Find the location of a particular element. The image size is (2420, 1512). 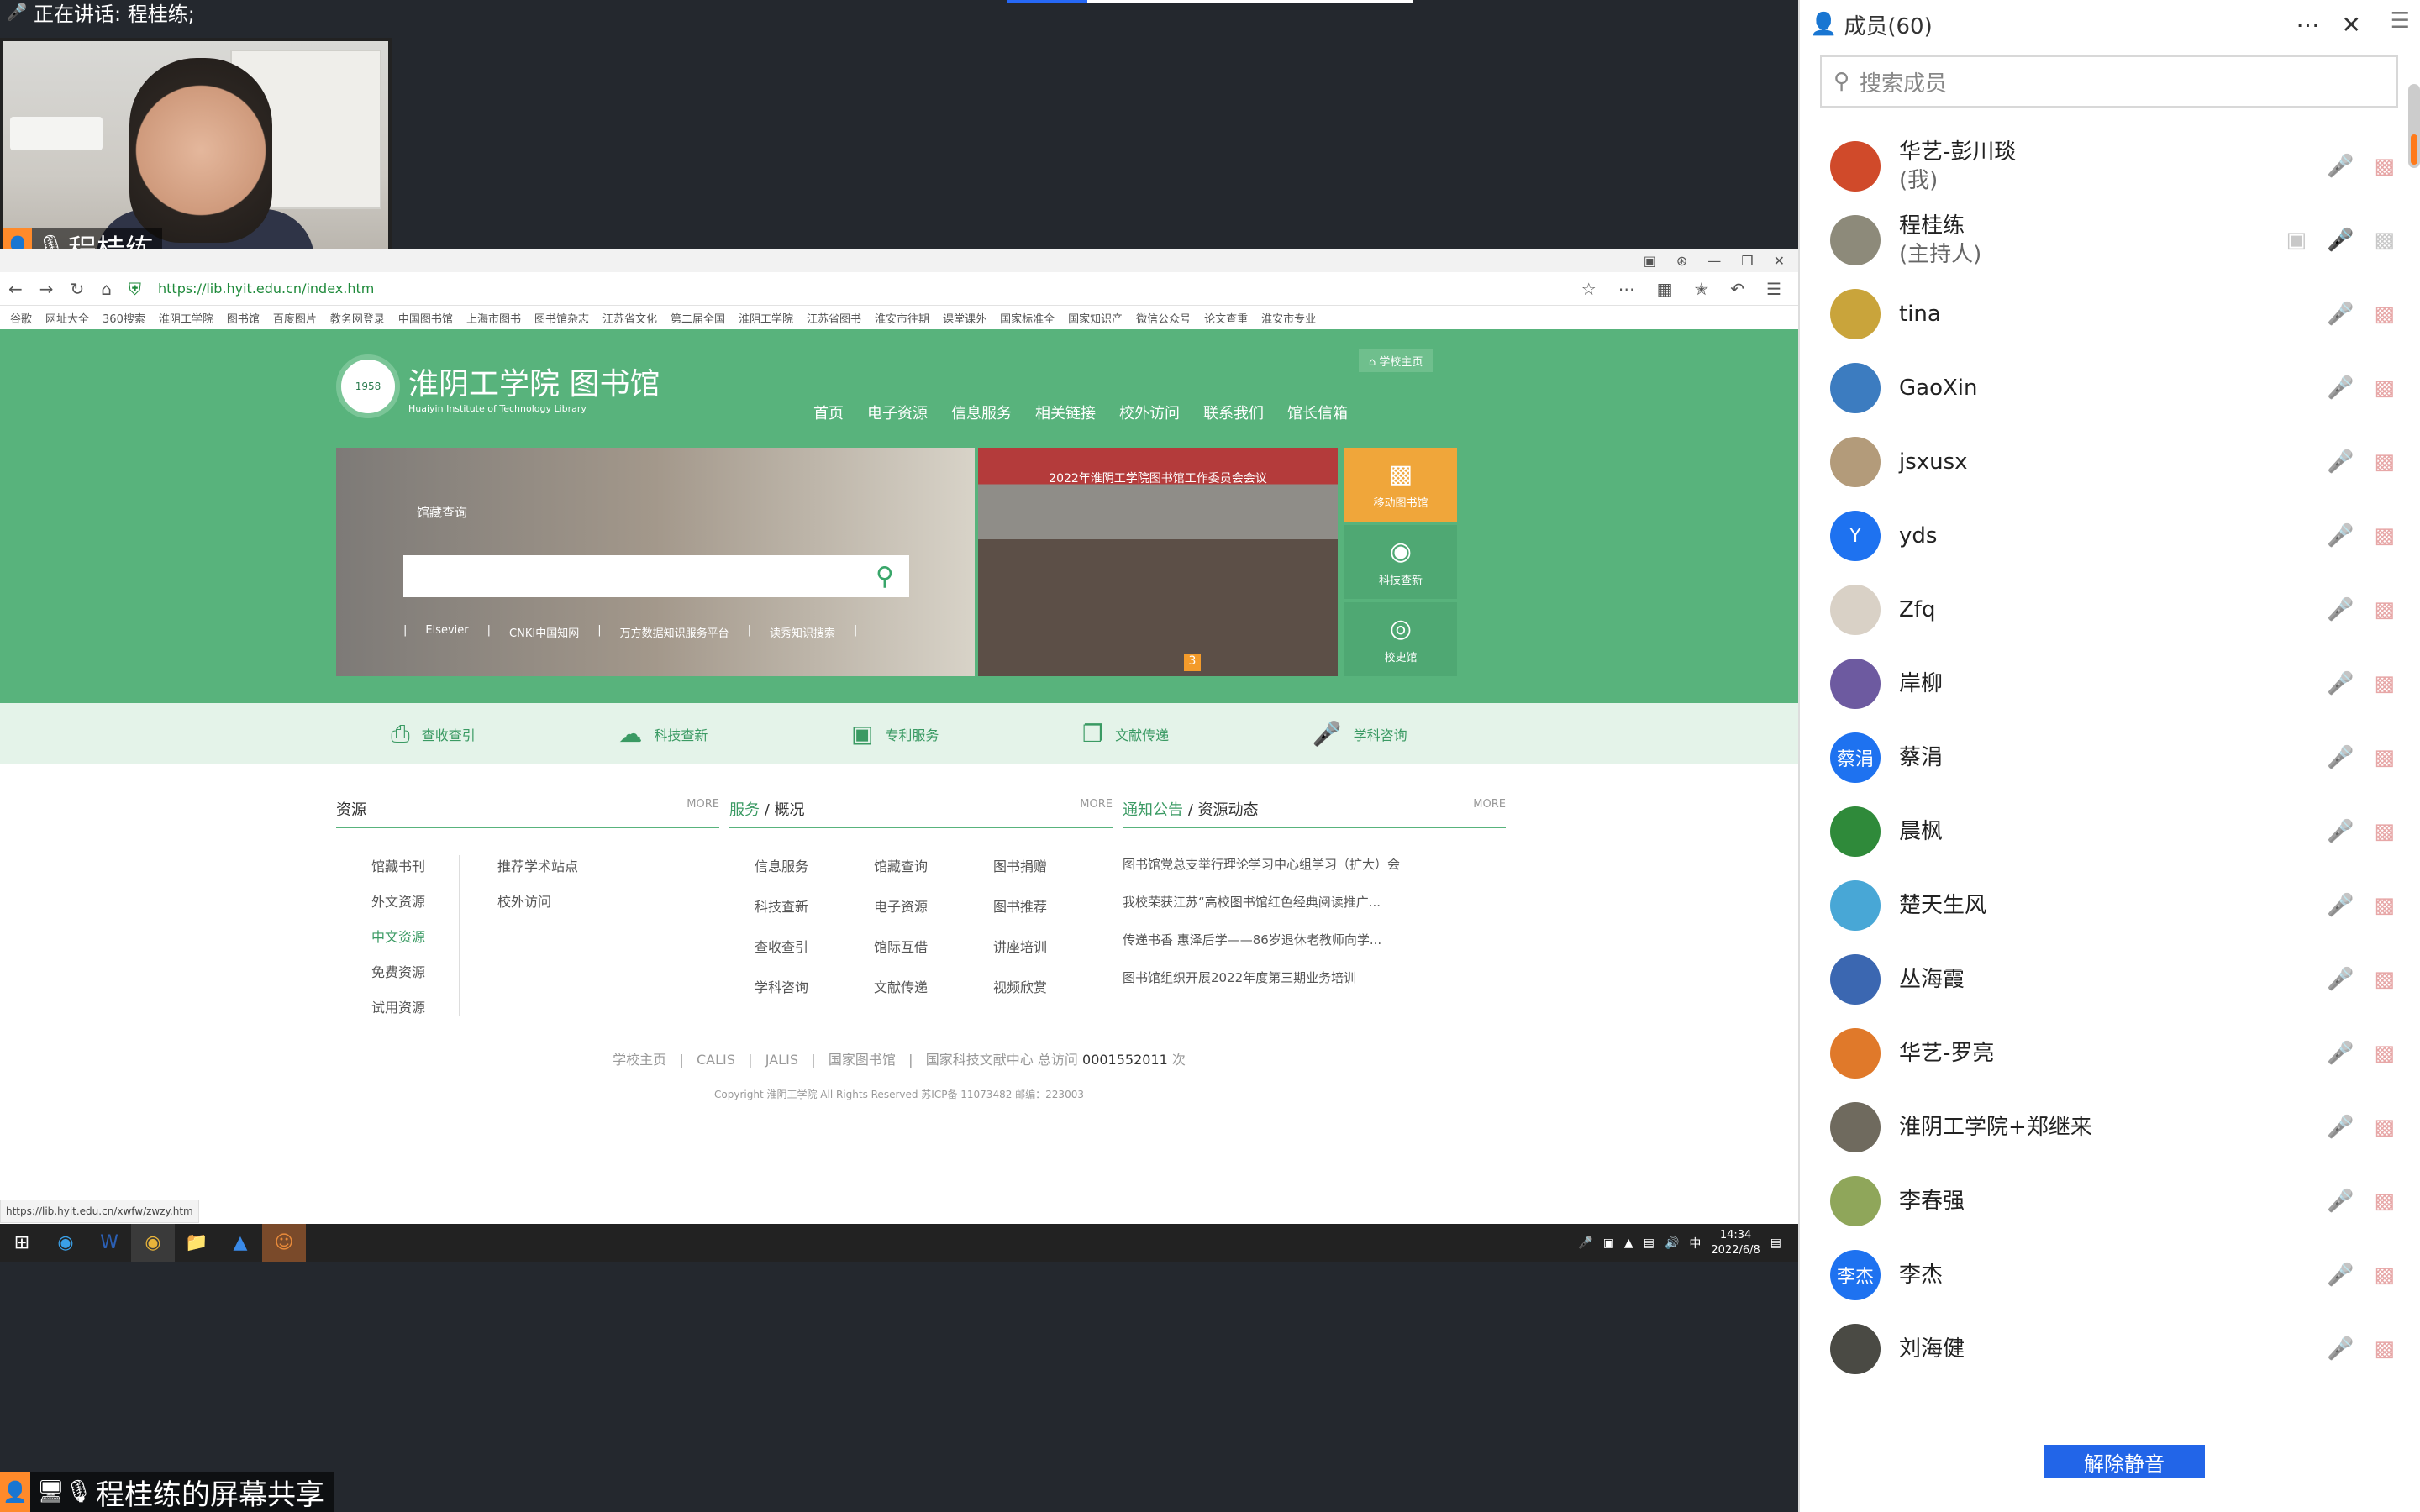

service-link: 讲座培训 is located at coordinates (1053, 946).